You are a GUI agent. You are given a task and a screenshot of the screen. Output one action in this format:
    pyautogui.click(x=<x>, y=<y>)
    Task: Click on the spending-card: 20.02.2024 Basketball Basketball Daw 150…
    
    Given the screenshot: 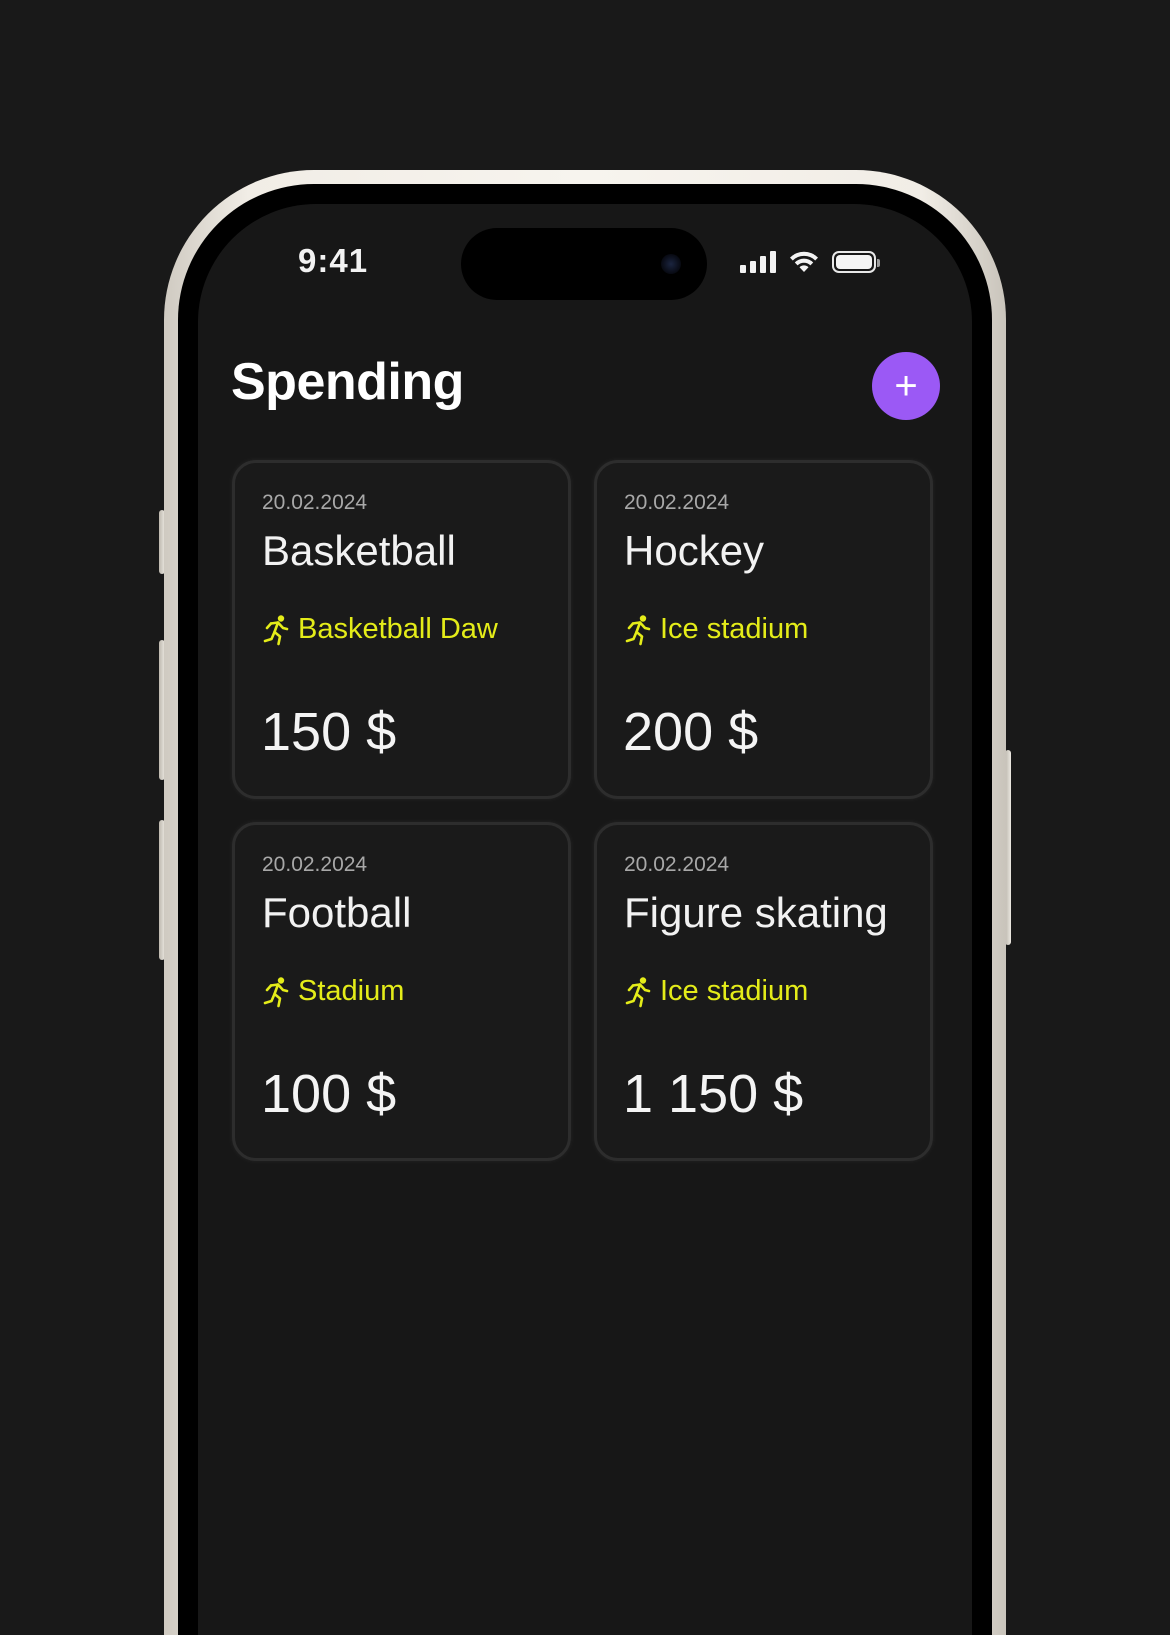 What is the action you would take?
    pyautogui.click(x=401, y=629)
    